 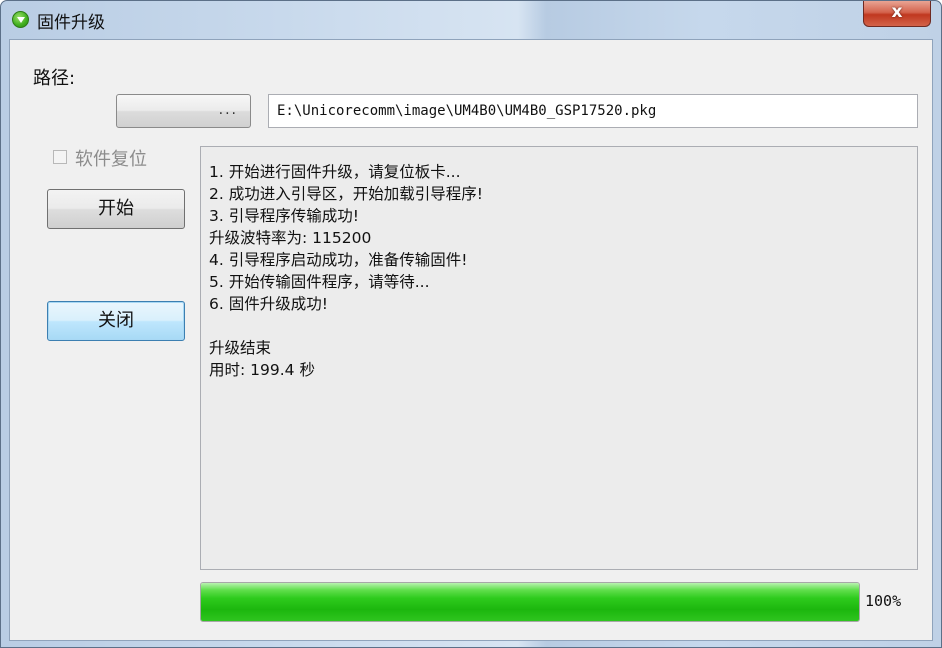 What do you see at coordinates (54, 78) in the screenshot?
I see `path-label: 路径:` at bounding box center [54, 78].